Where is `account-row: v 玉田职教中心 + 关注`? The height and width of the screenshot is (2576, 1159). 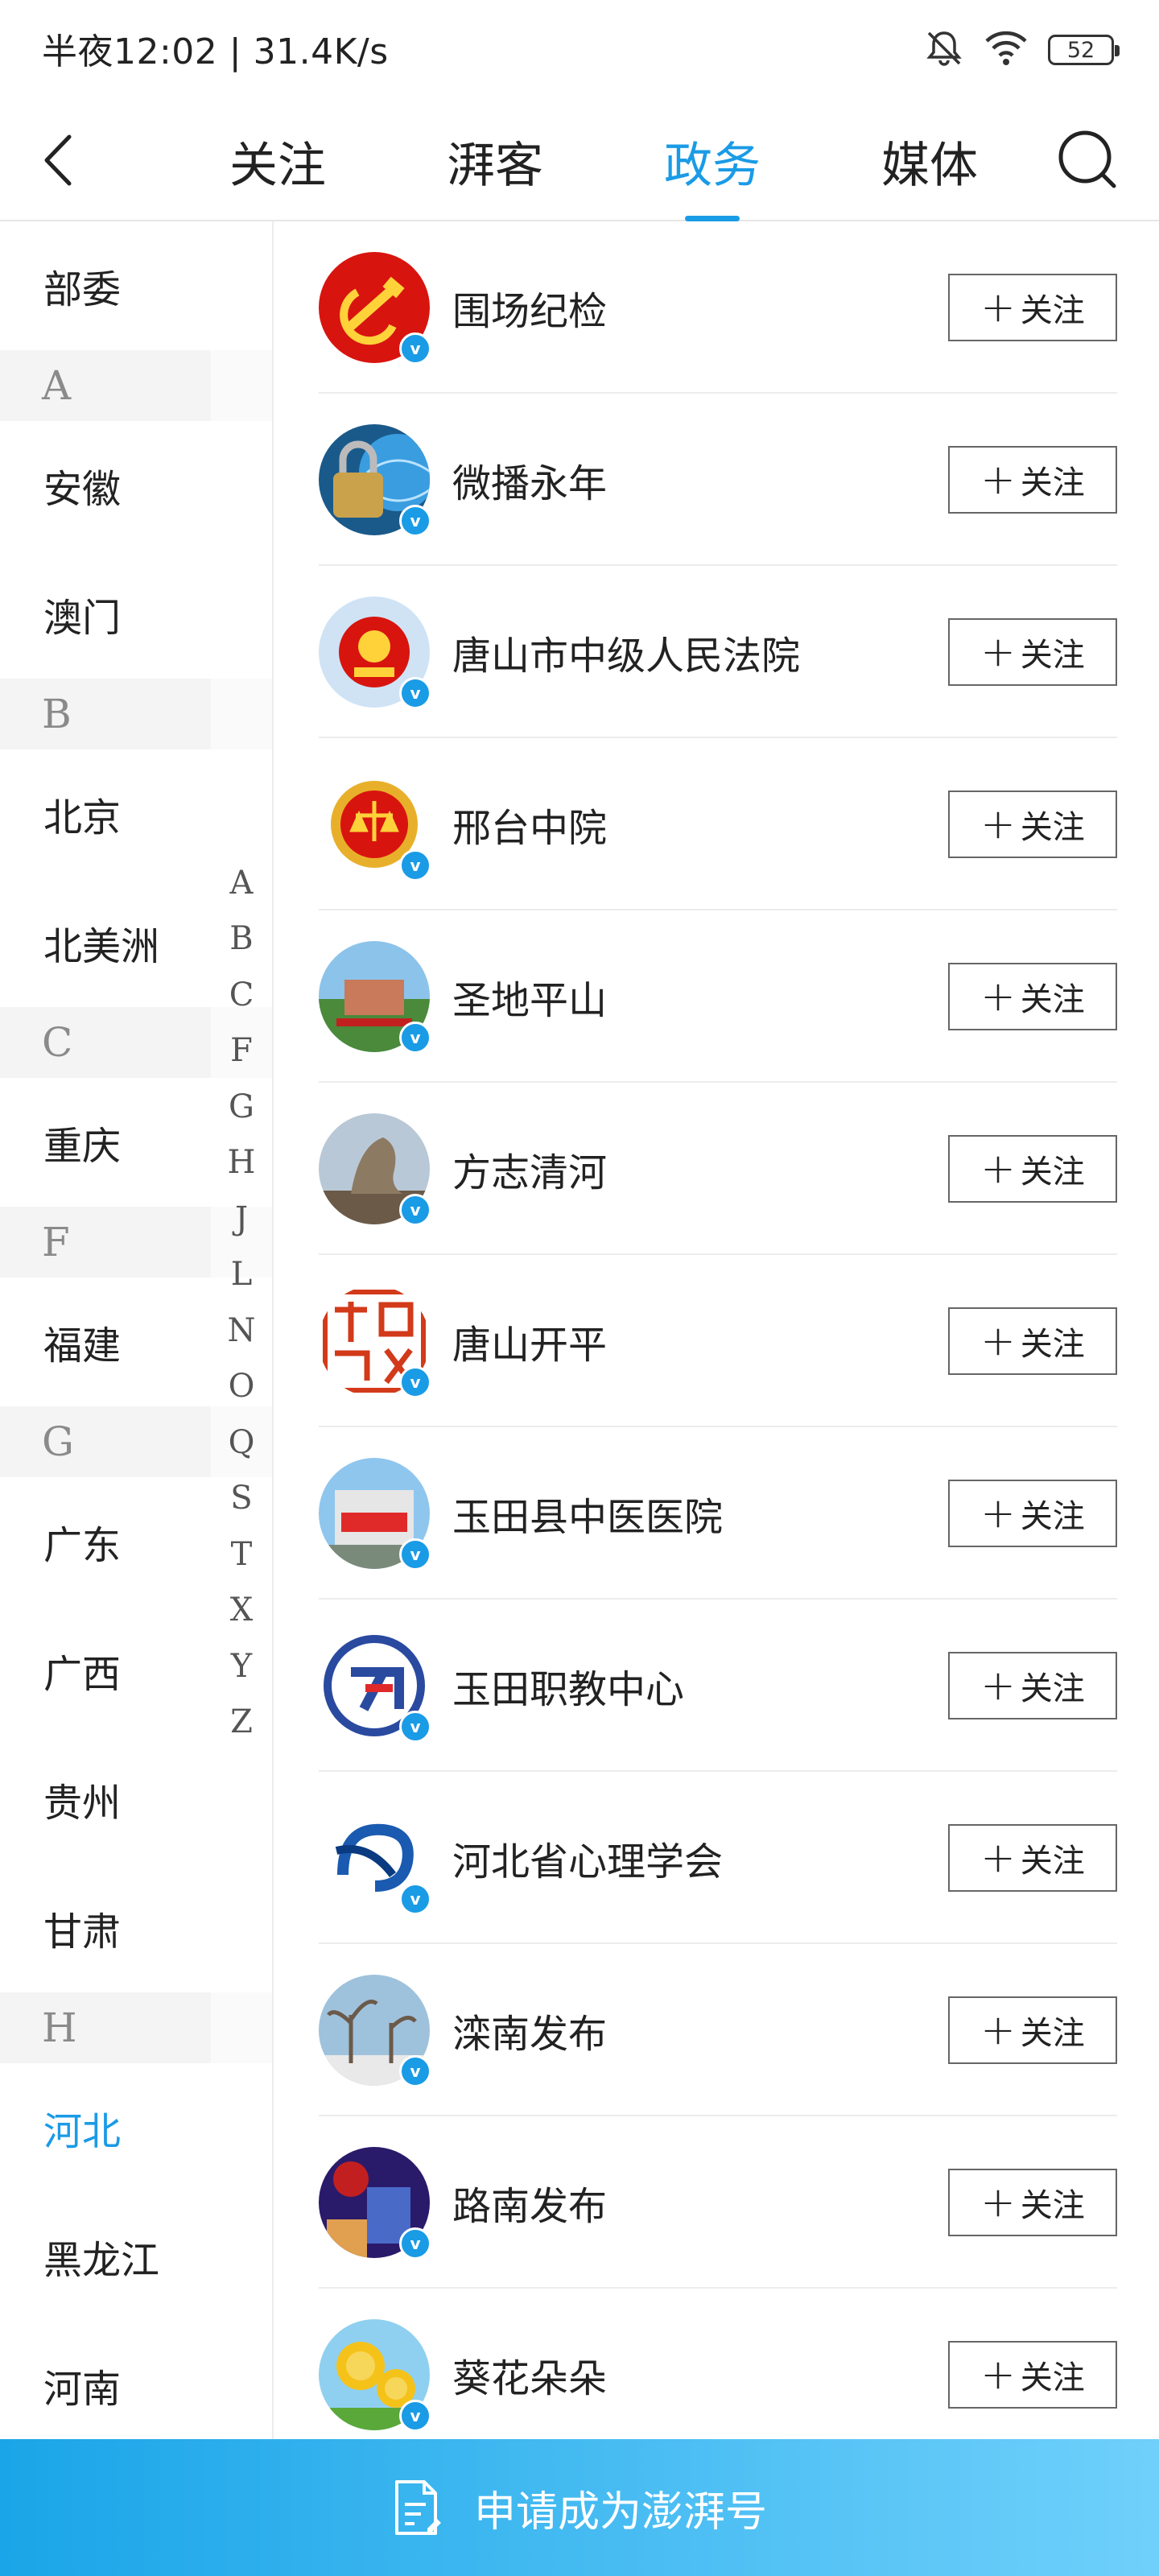 account-row: v 玉田职教中心 + 关注 is located at coordinates (718, 1686).